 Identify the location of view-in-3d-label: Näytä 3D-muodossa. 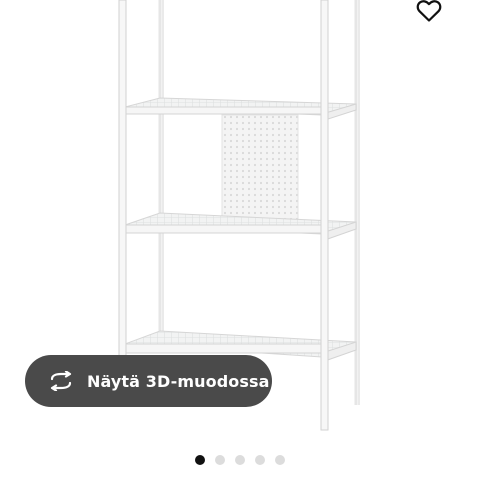
(178, 381).